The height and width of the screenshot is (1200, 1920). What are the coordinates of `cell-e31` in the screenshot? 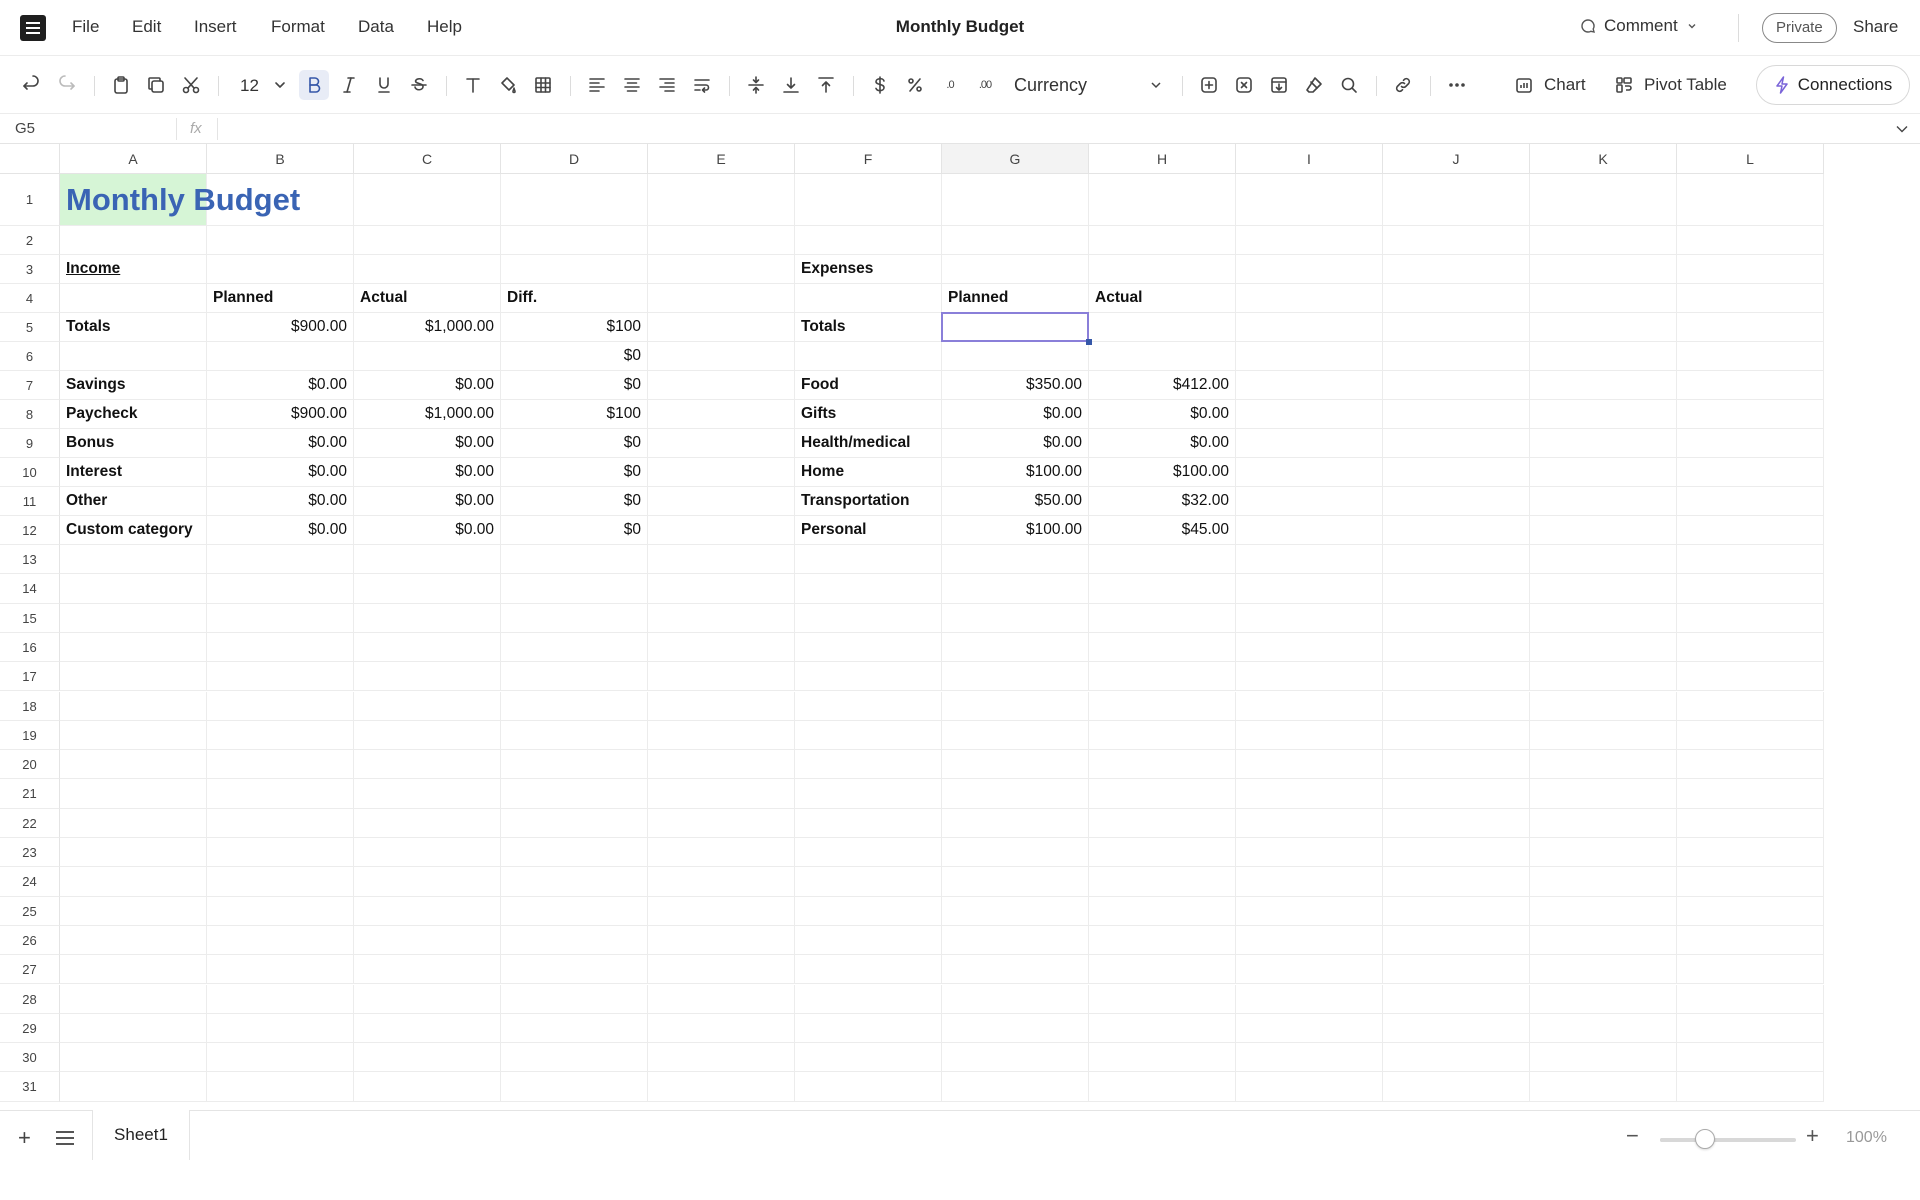 It's located at (721, 1087).